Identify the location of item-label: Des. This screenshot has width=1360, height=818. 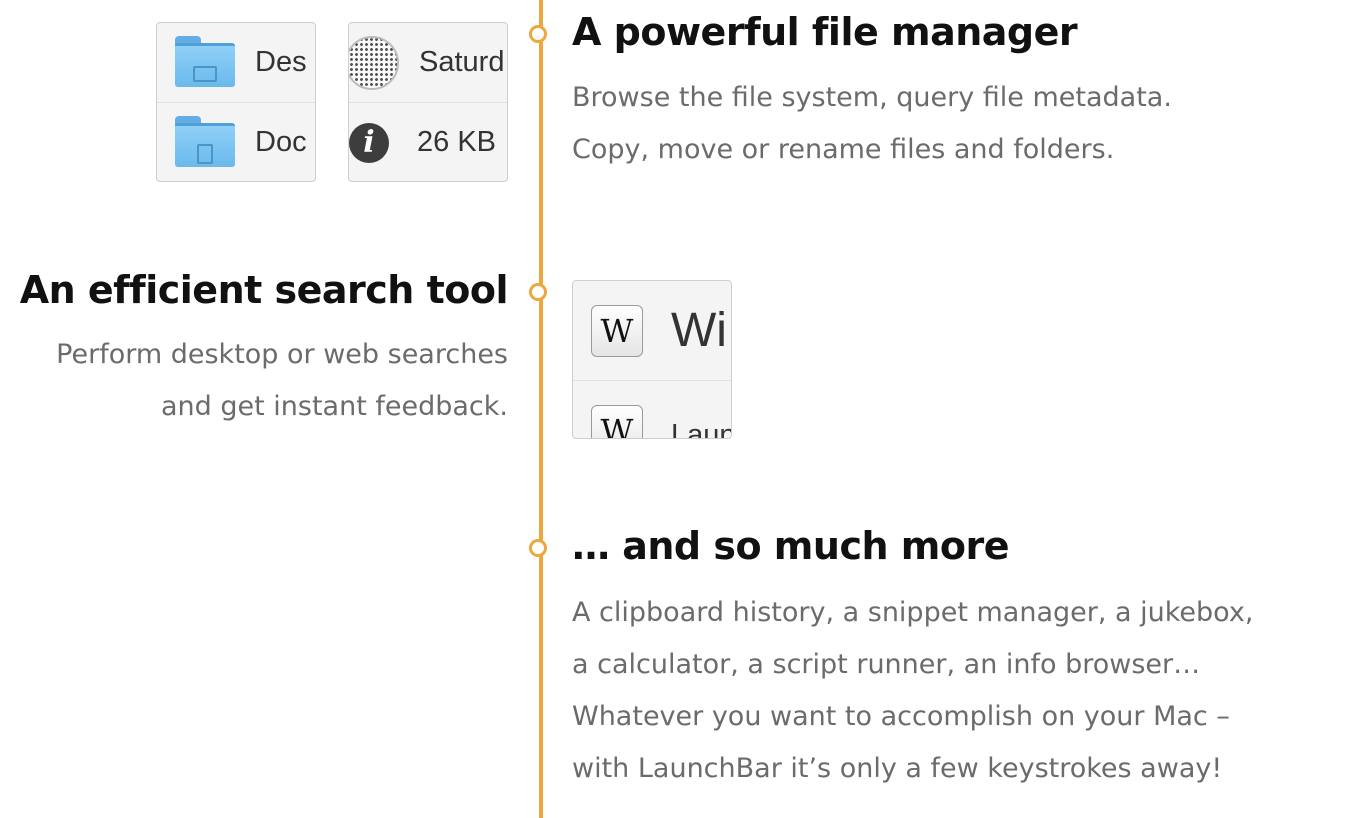
(281, 62).